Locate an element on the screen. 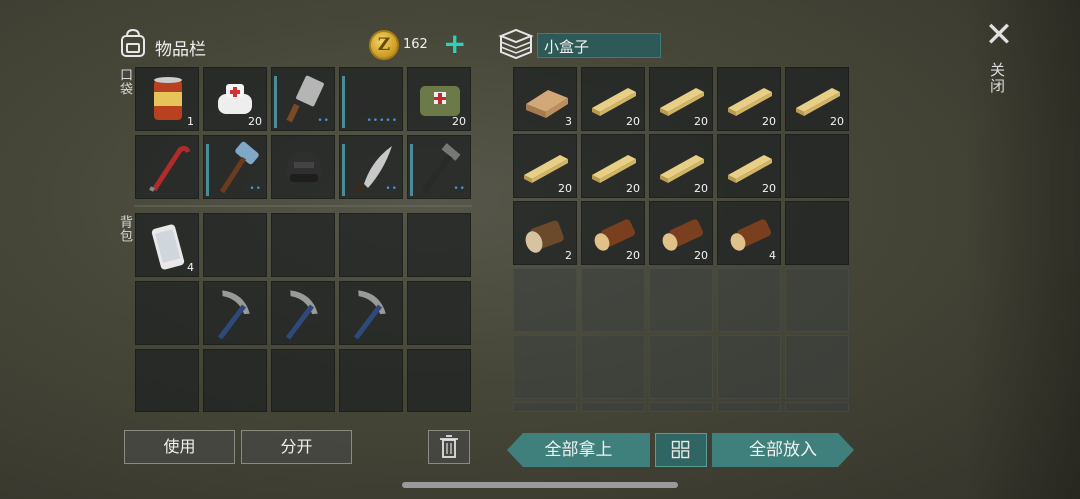  trash-icon is located at coordinates (449, 446).